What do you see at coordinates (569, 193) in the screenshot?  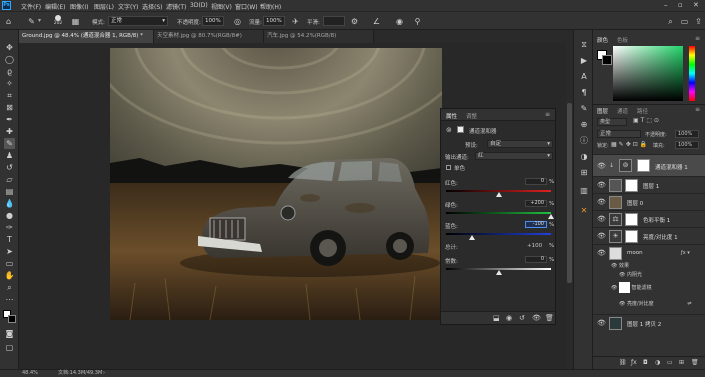 I see `scrollbar-thumb` at bounding box center [569, 193].